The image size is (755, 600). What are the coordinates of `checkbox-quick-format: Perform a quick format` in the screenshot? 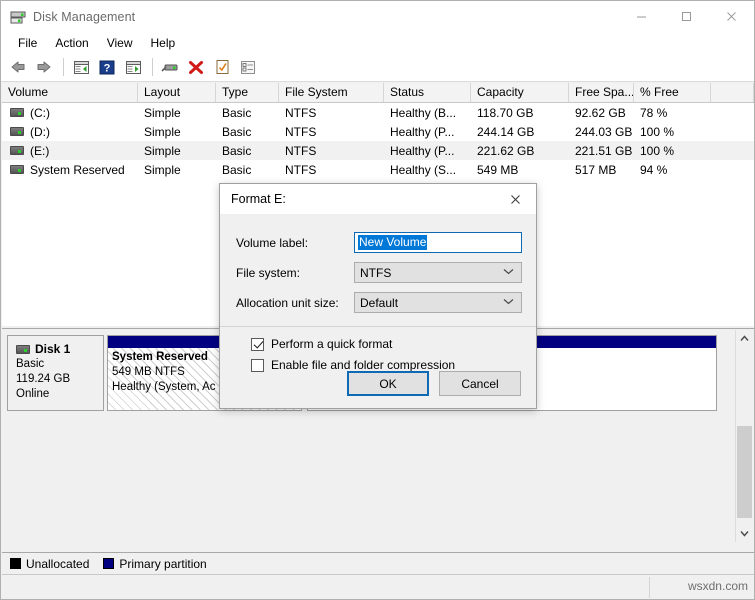 It's located at (321, 344).